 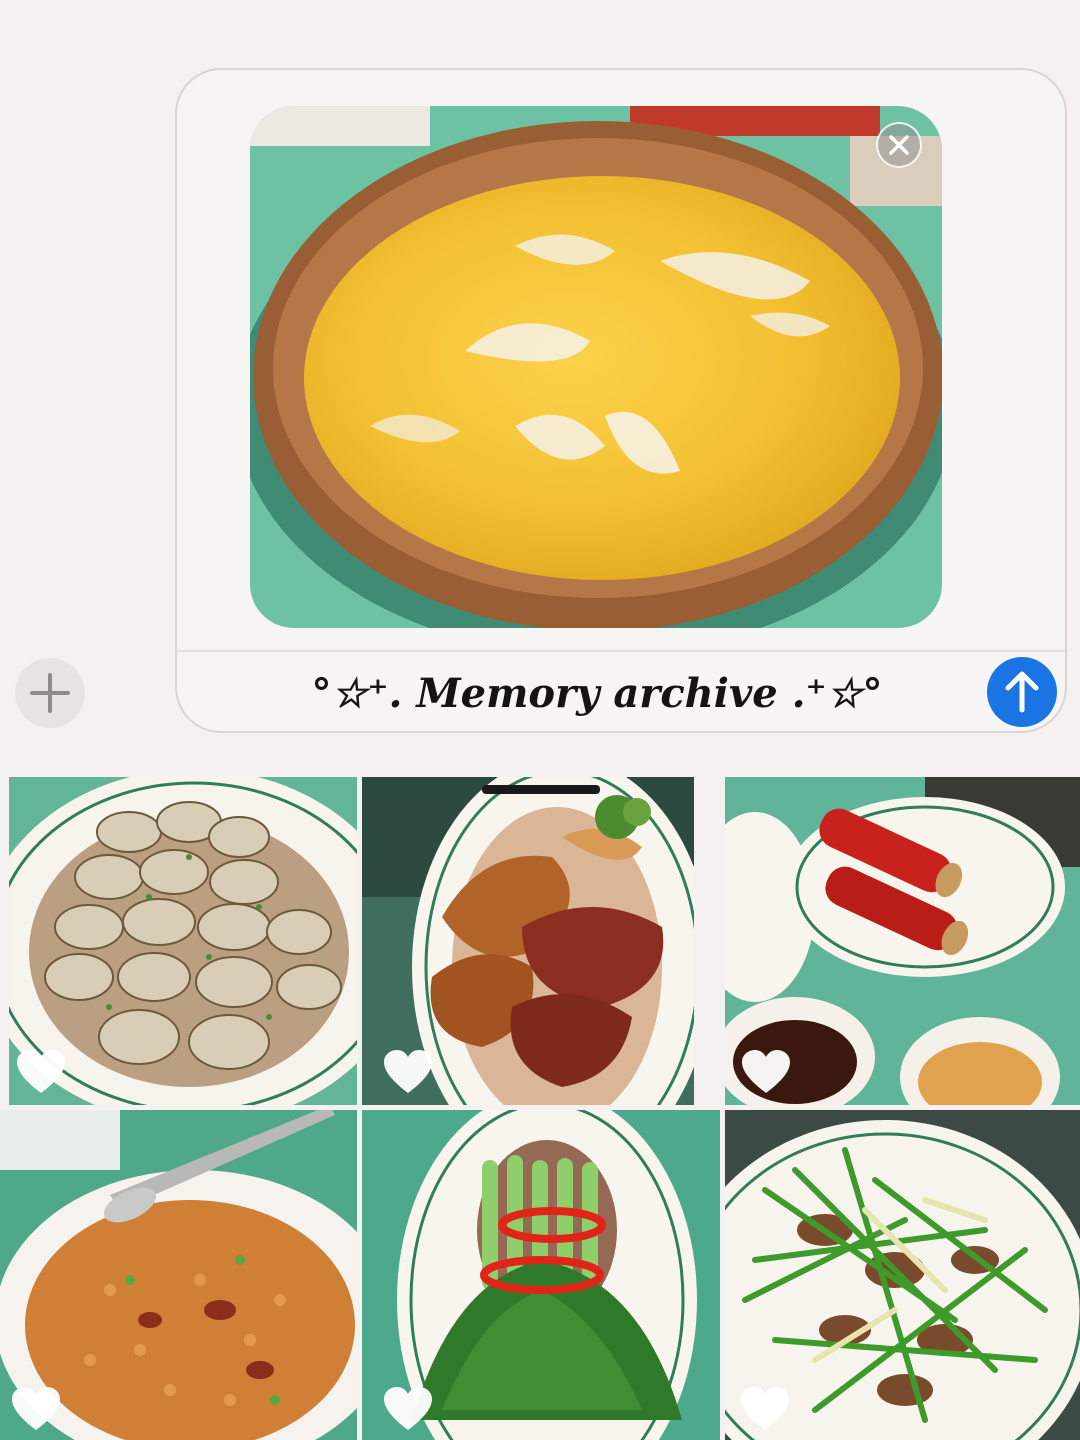 I want to click on photo-beef-with-chives, so click(x=902, y=1275).